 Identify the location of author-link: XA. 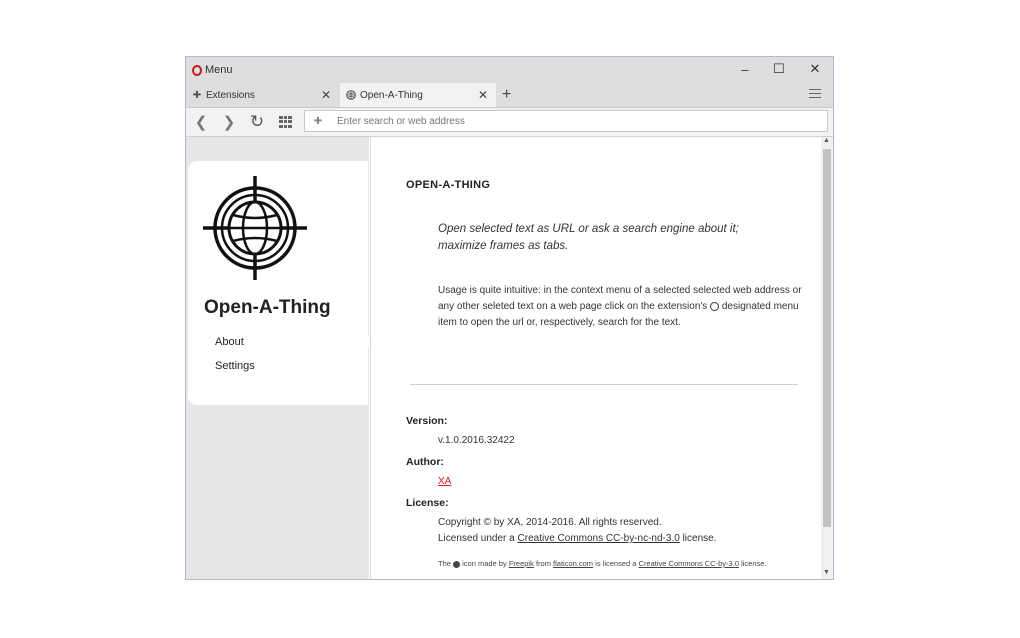
(444, 481).